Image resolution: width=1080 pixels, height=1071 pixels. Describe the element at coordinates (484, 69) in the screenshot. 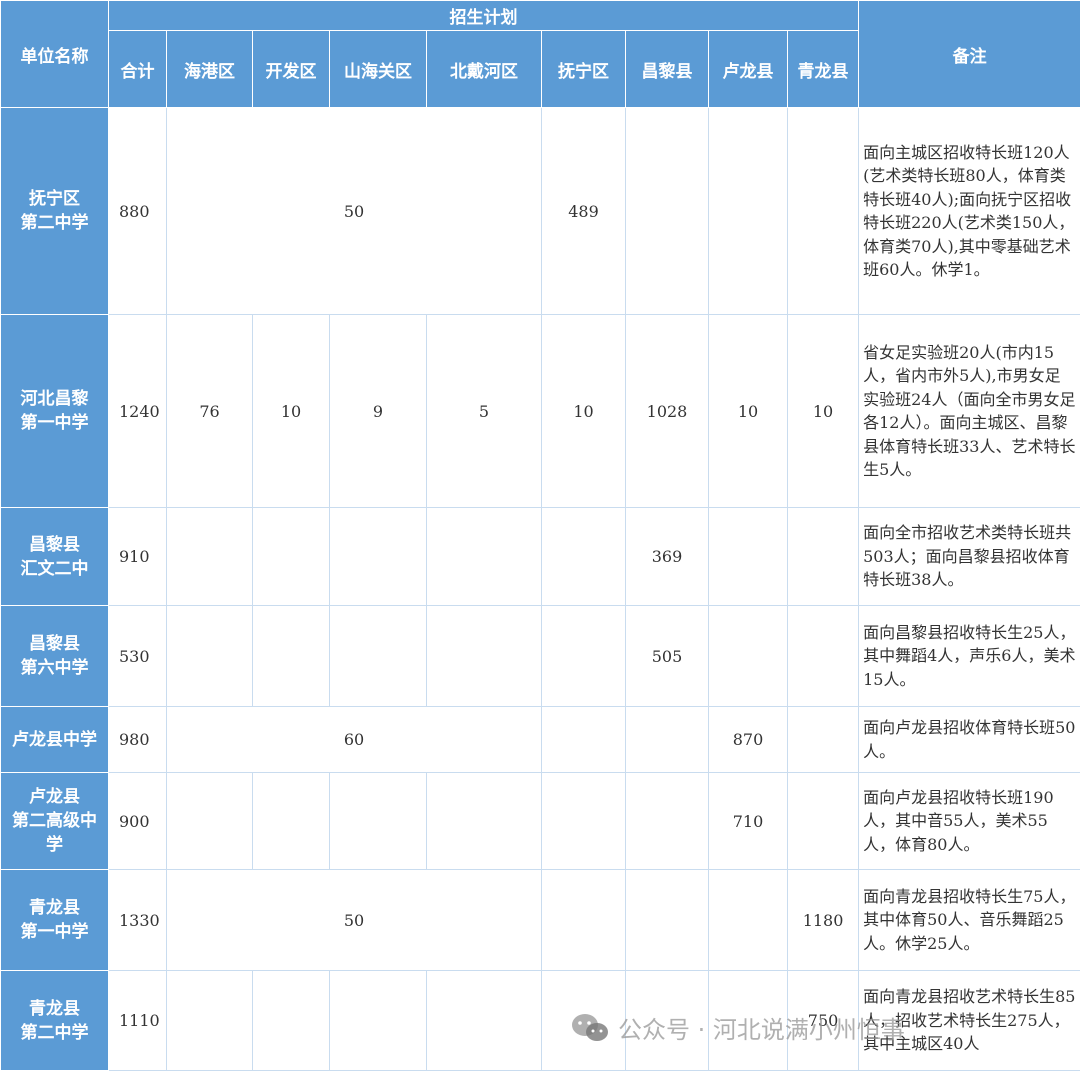

I see `header-district: 北戴河区` at that location.